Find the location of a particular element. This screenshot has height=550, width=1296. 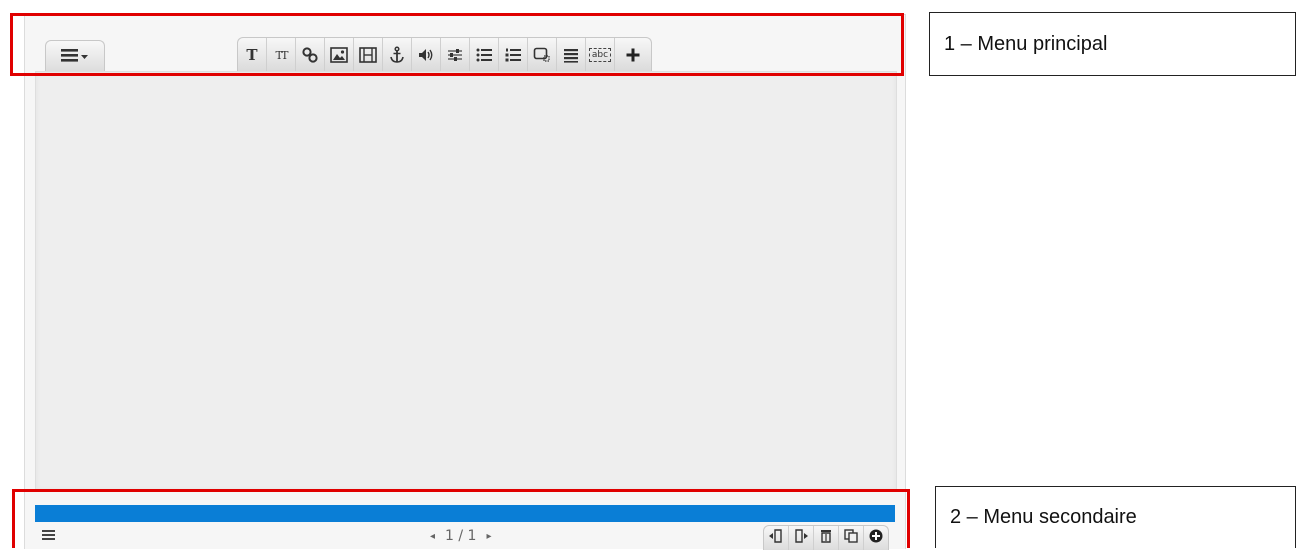

secondary-menu-highlight is located at coordinates (461, 518).